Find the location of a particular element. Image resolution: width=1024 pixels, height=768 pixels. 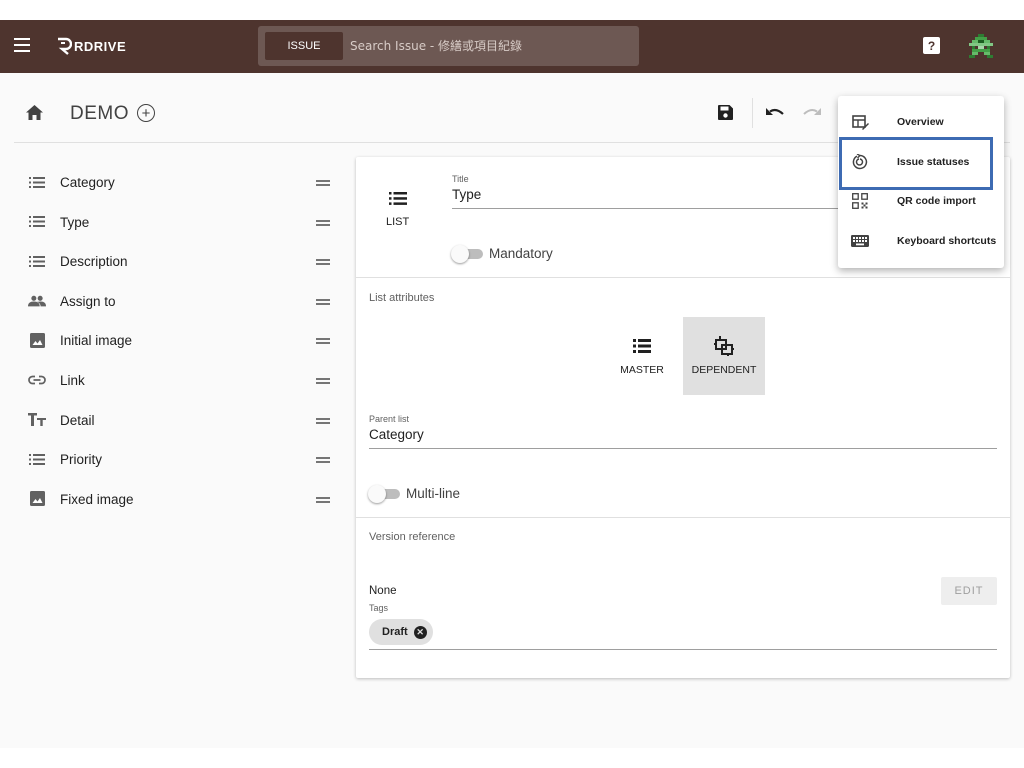

menu-item-label: Overview is located at coordinates (920, 122).